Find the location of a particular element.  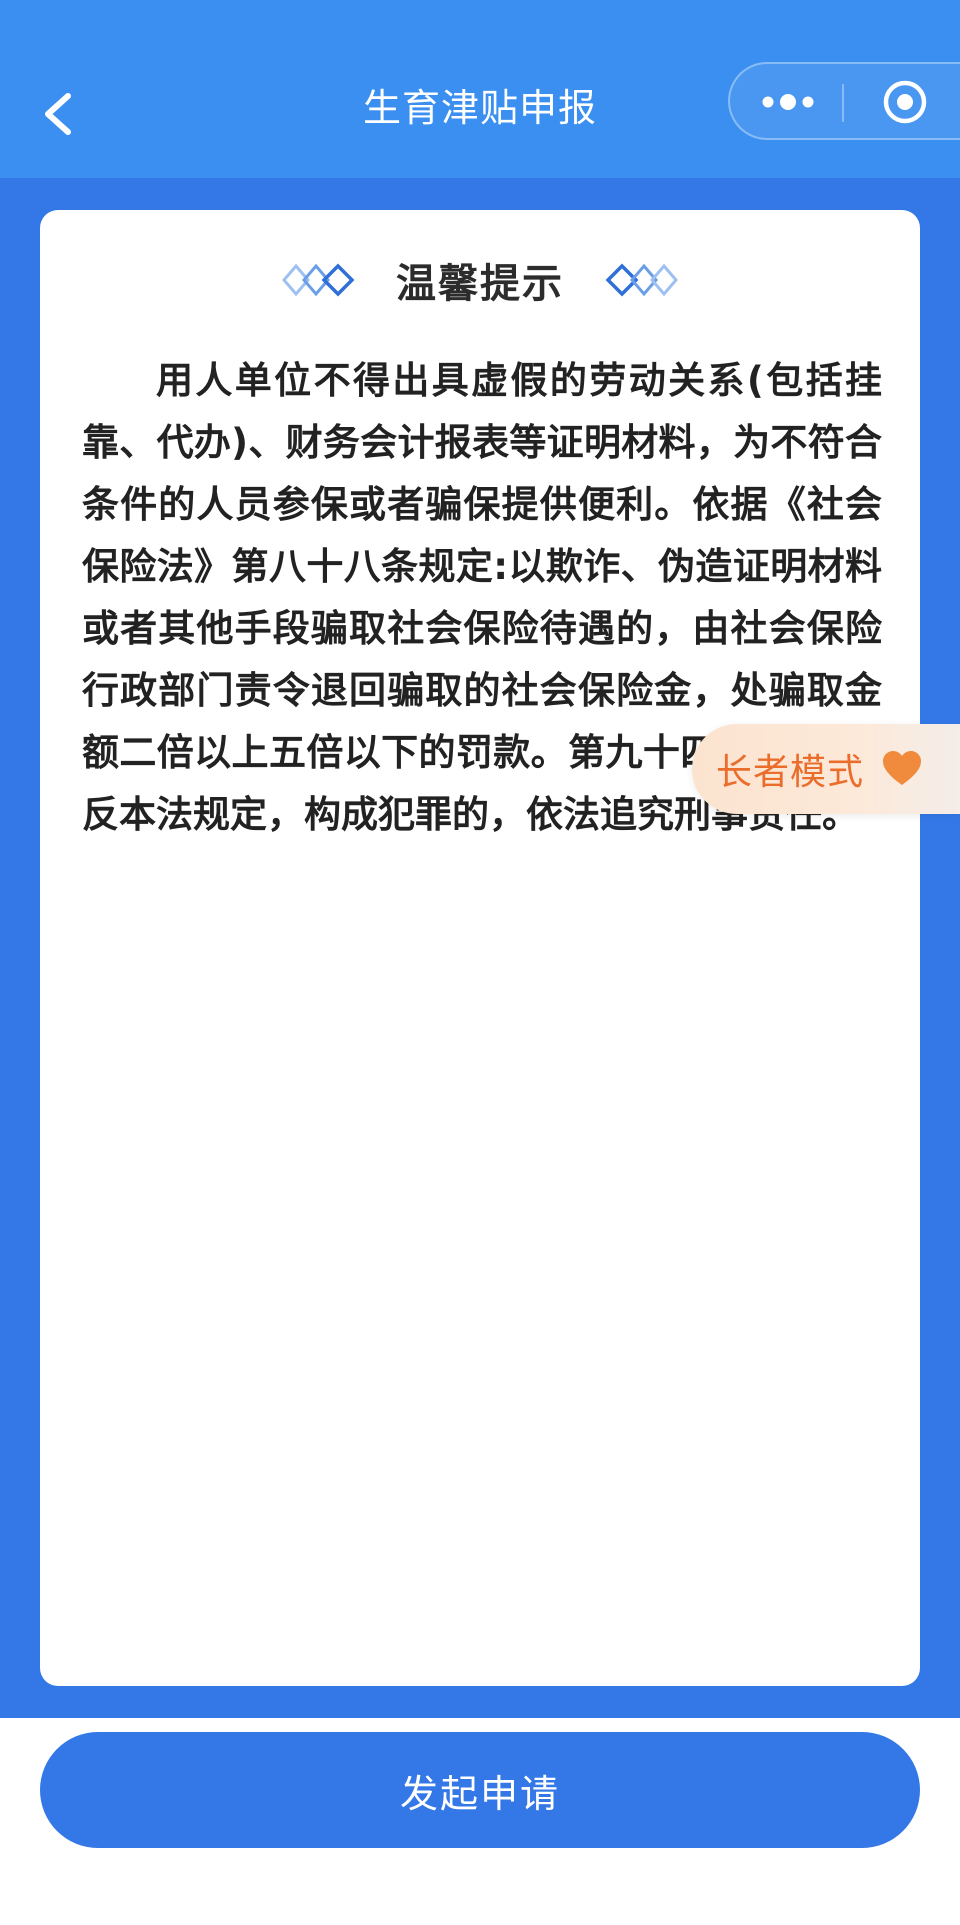

heart-icon is located at coordinates (902, 768).